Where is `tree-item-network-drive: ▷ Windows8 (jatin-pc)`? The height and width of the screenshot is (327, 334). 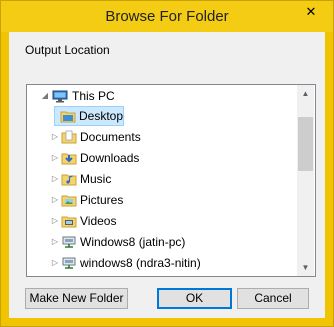
tree-item-network-drive: ▷ Windows8 (jatin-pc) is located at coordinates (162, 242).